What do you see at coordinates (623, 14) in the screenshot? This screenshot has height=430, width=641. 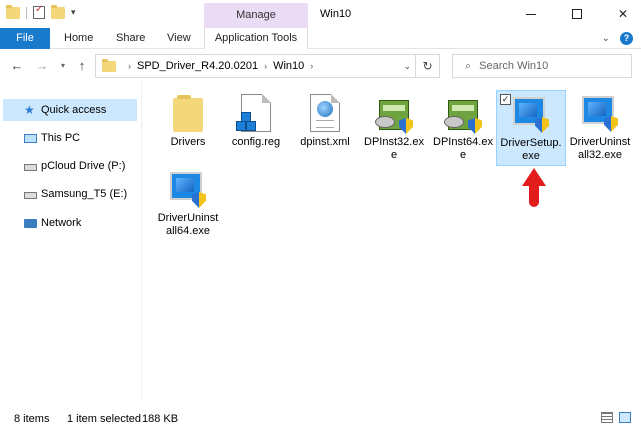 I see `close-icon: ✕` at bounding box center [623, 14].